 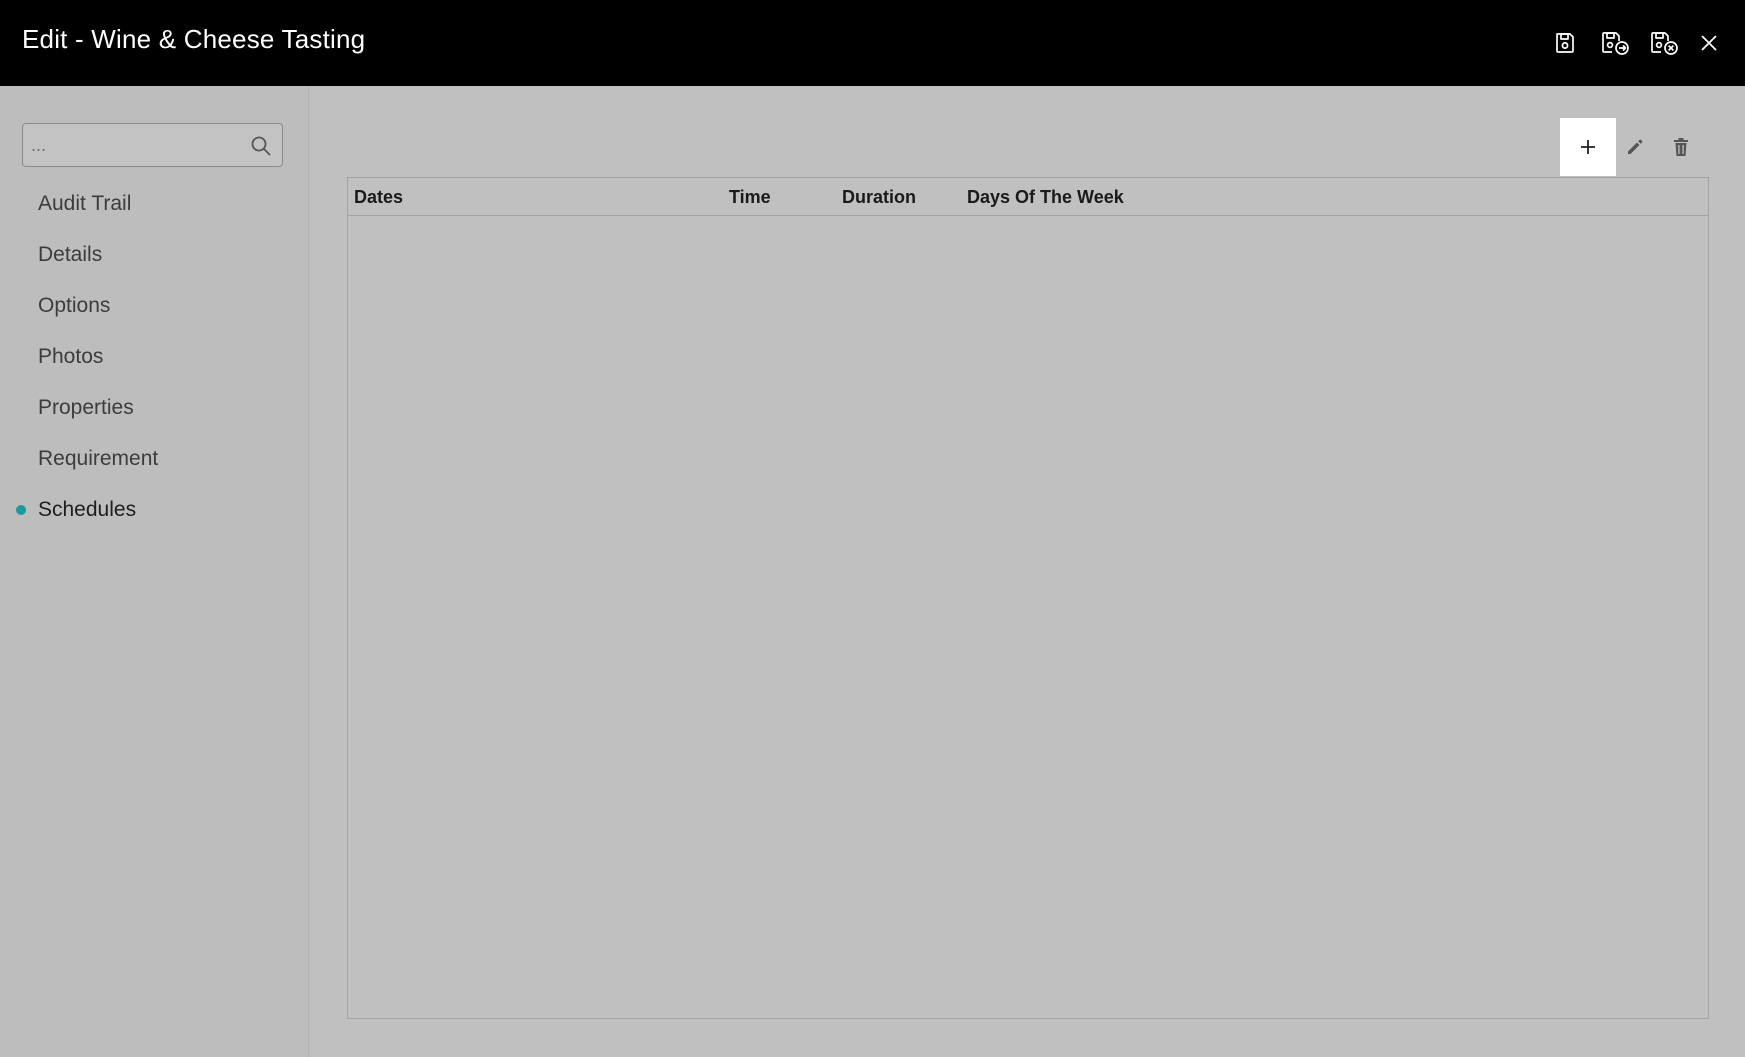 I want to click on delete-icon, so click(x=1681, y=147).